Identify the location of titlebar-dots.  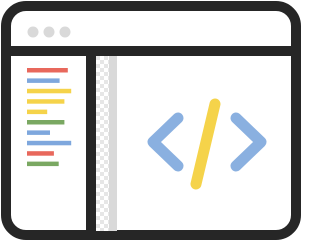
(49, 32).